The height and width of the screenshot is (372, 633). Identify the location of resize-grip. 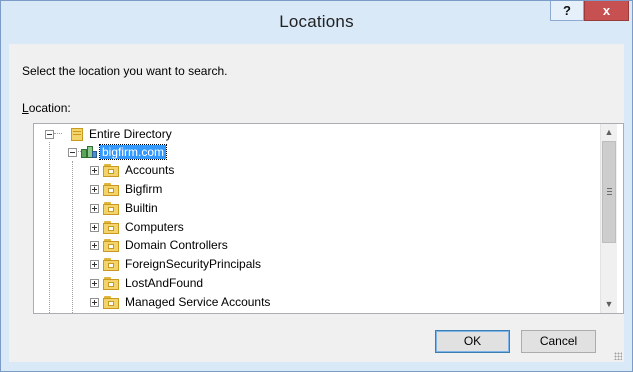
(618, 356).